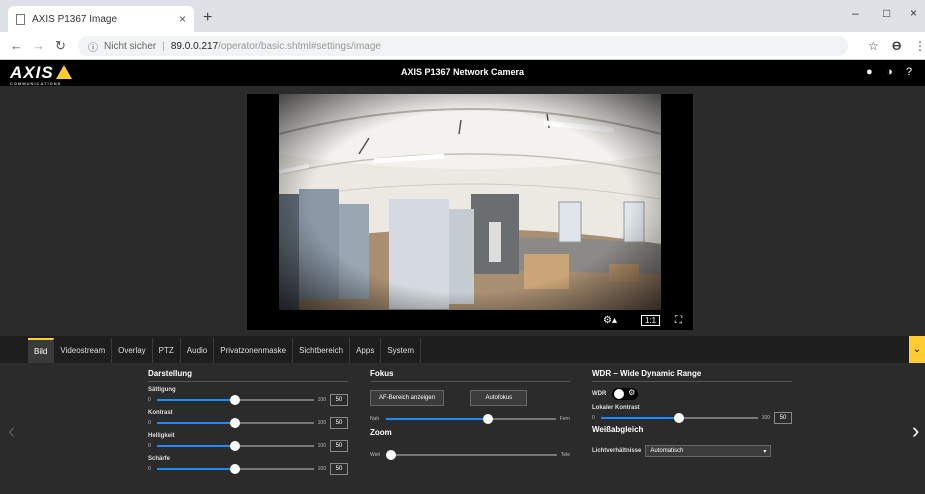  Describe the element at coordinates (667, 451) in the screenshot. I see `light-conditions-value: Automatisch` at that location.